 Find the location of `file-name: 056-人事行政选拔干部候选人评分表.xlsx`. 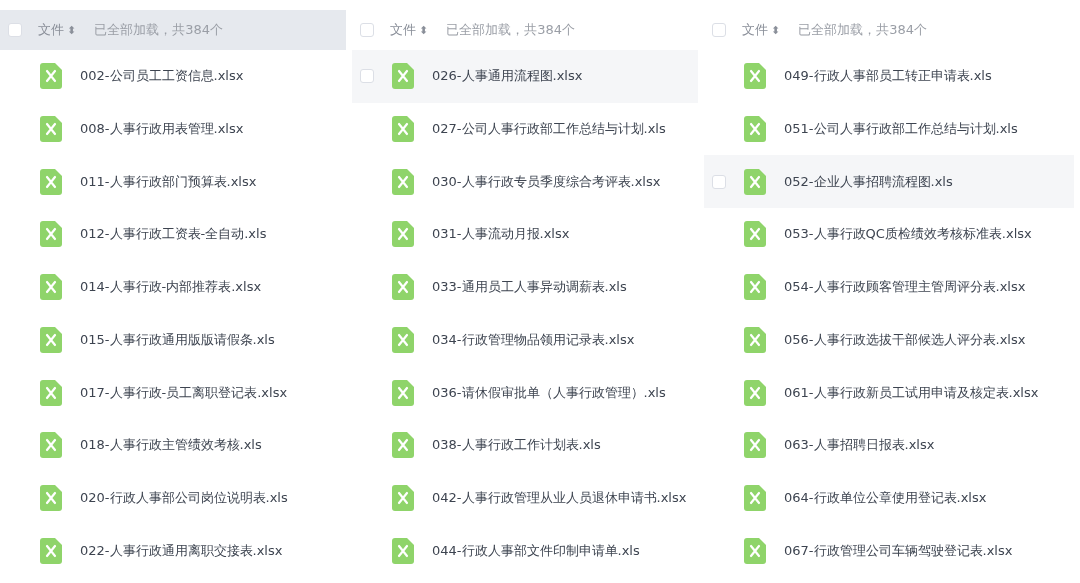

file-name: 056-人事行政选拔干部候选人评分表.xlsx is located at coordinates (905, 339).